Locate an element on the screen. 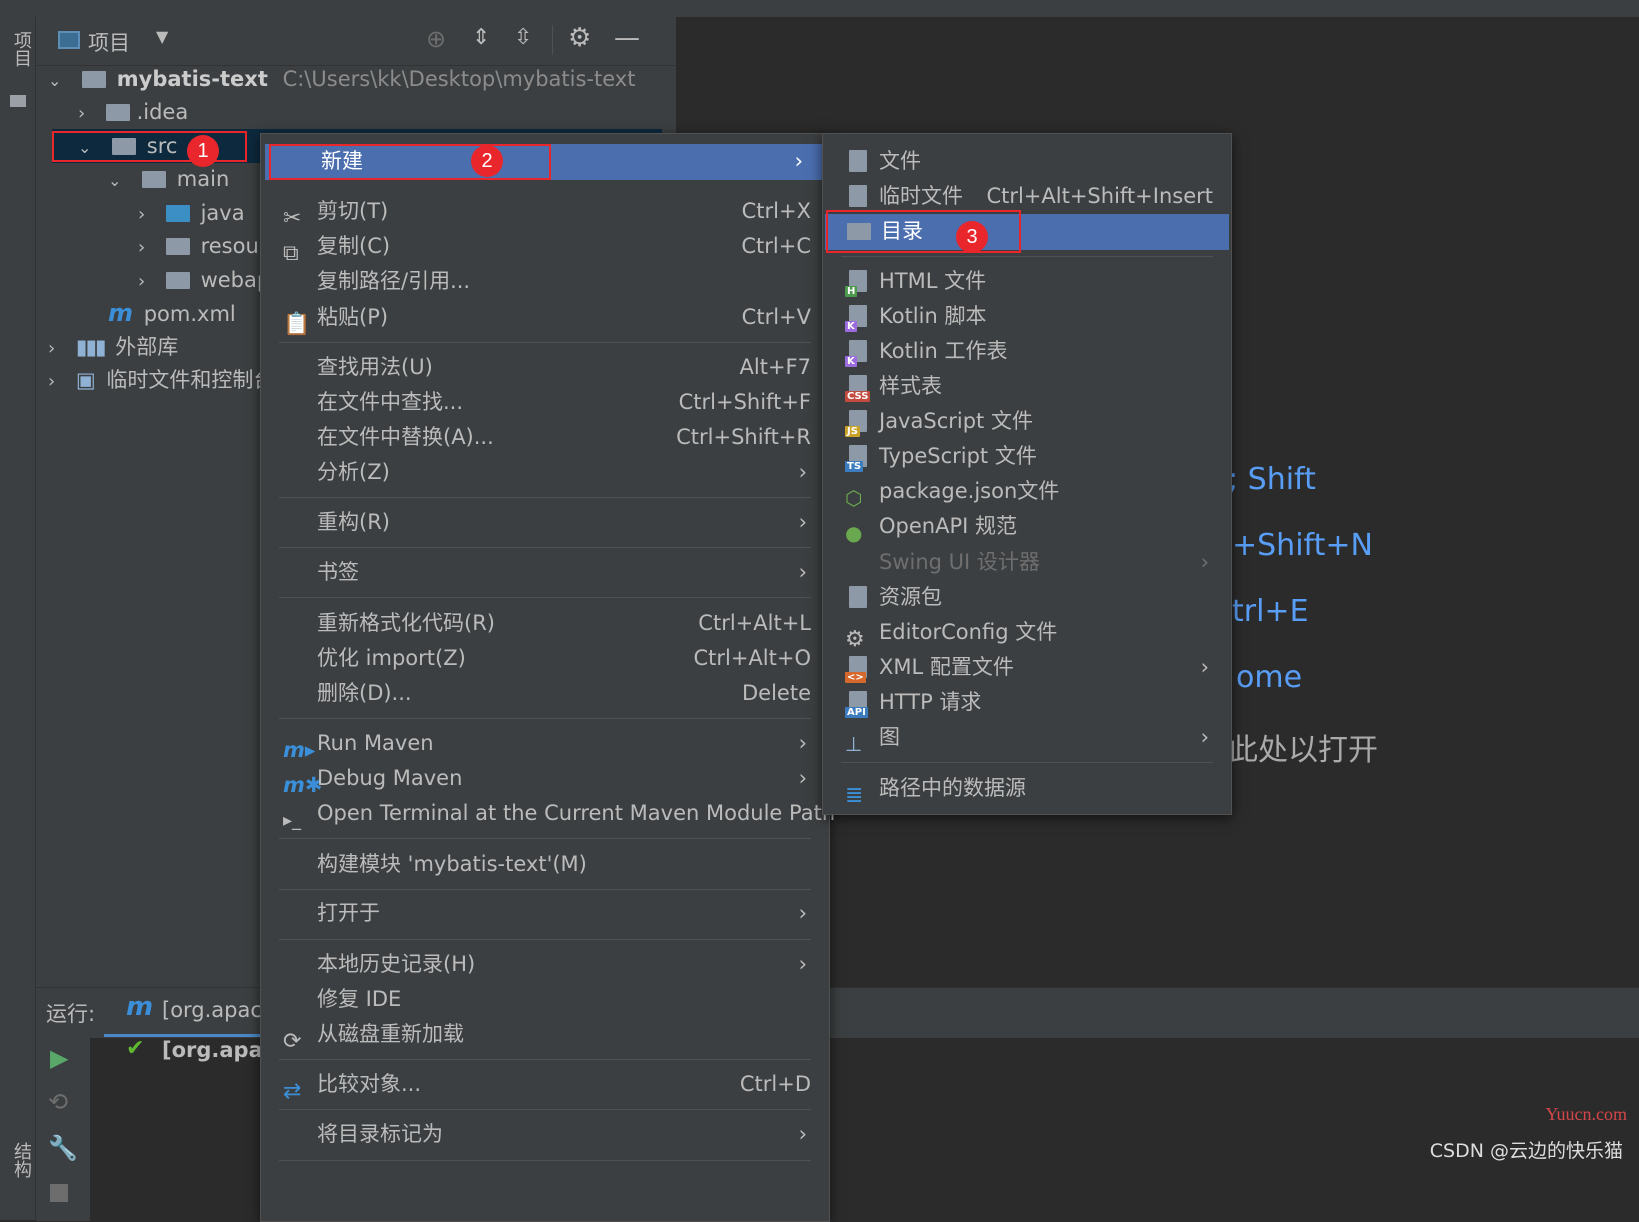 The width and height of the screenshot is (1639, 1222). stop-icon is located at coordinates (59, 1193).